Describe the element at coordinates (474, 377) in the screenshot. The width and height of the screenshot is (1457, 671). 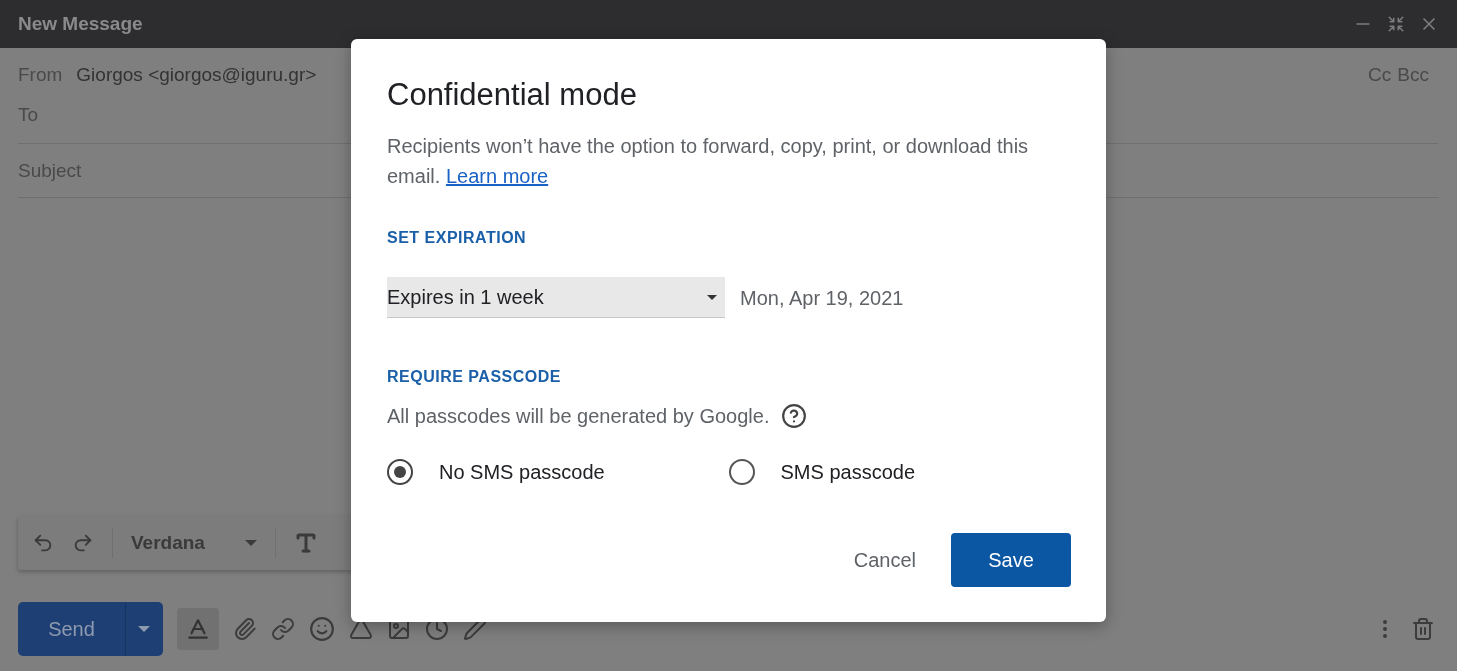
I see `passcode-heading: REQUIRE PASSCODE` at that location.